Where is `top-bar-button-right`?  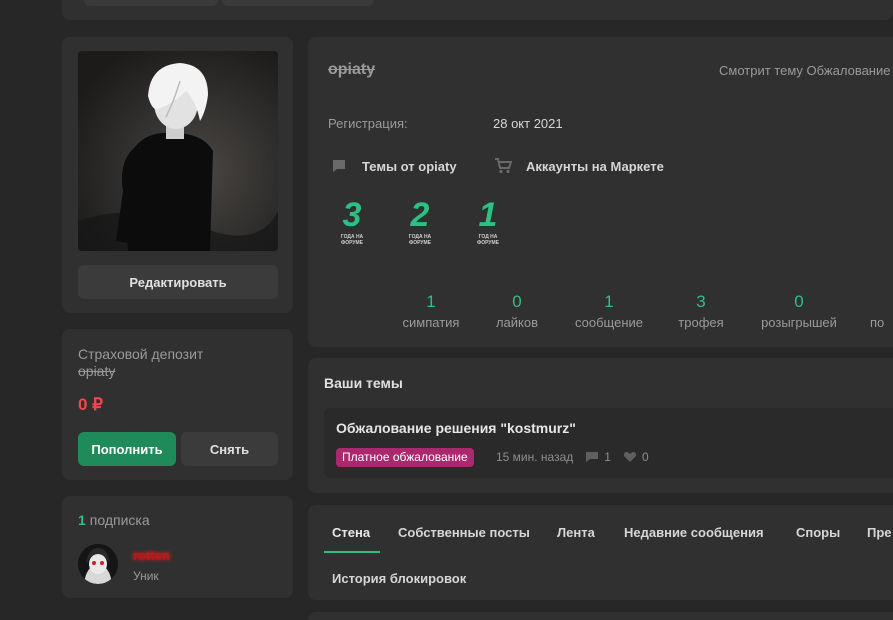 top-bar-button-right is located at coordinates (298, 3).